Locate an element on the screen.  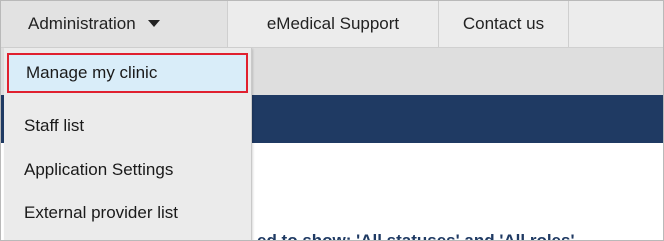
nav-contact-us: Contact us is located at coordinates (504, 24).